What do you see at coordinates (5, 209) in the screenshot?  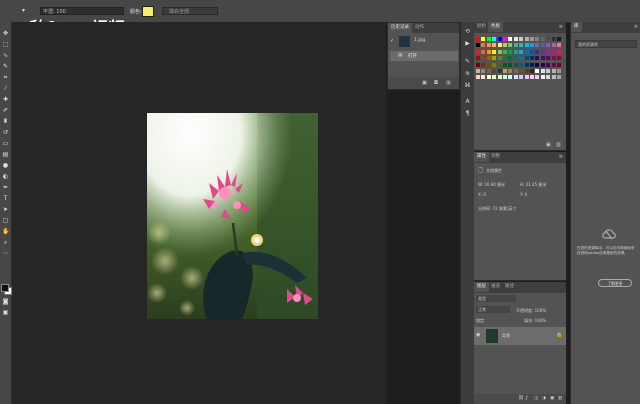 I see `path-select-tool-icon: ➤` at bounding box center [5, 209].